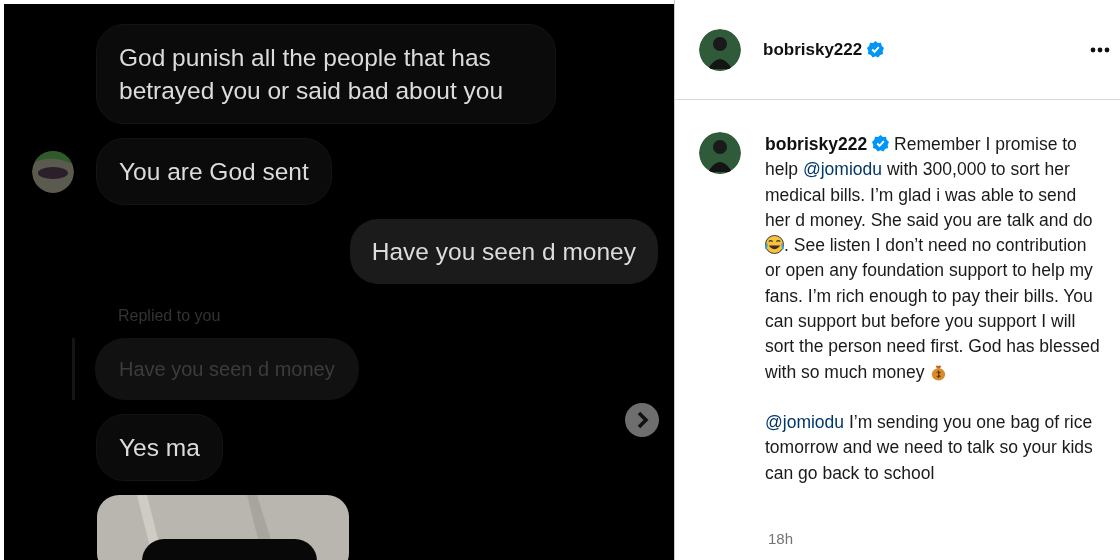  Describe the element at coordinates (774, 245) in the screenshot. I see `laughing-emoji-icon` at that location.